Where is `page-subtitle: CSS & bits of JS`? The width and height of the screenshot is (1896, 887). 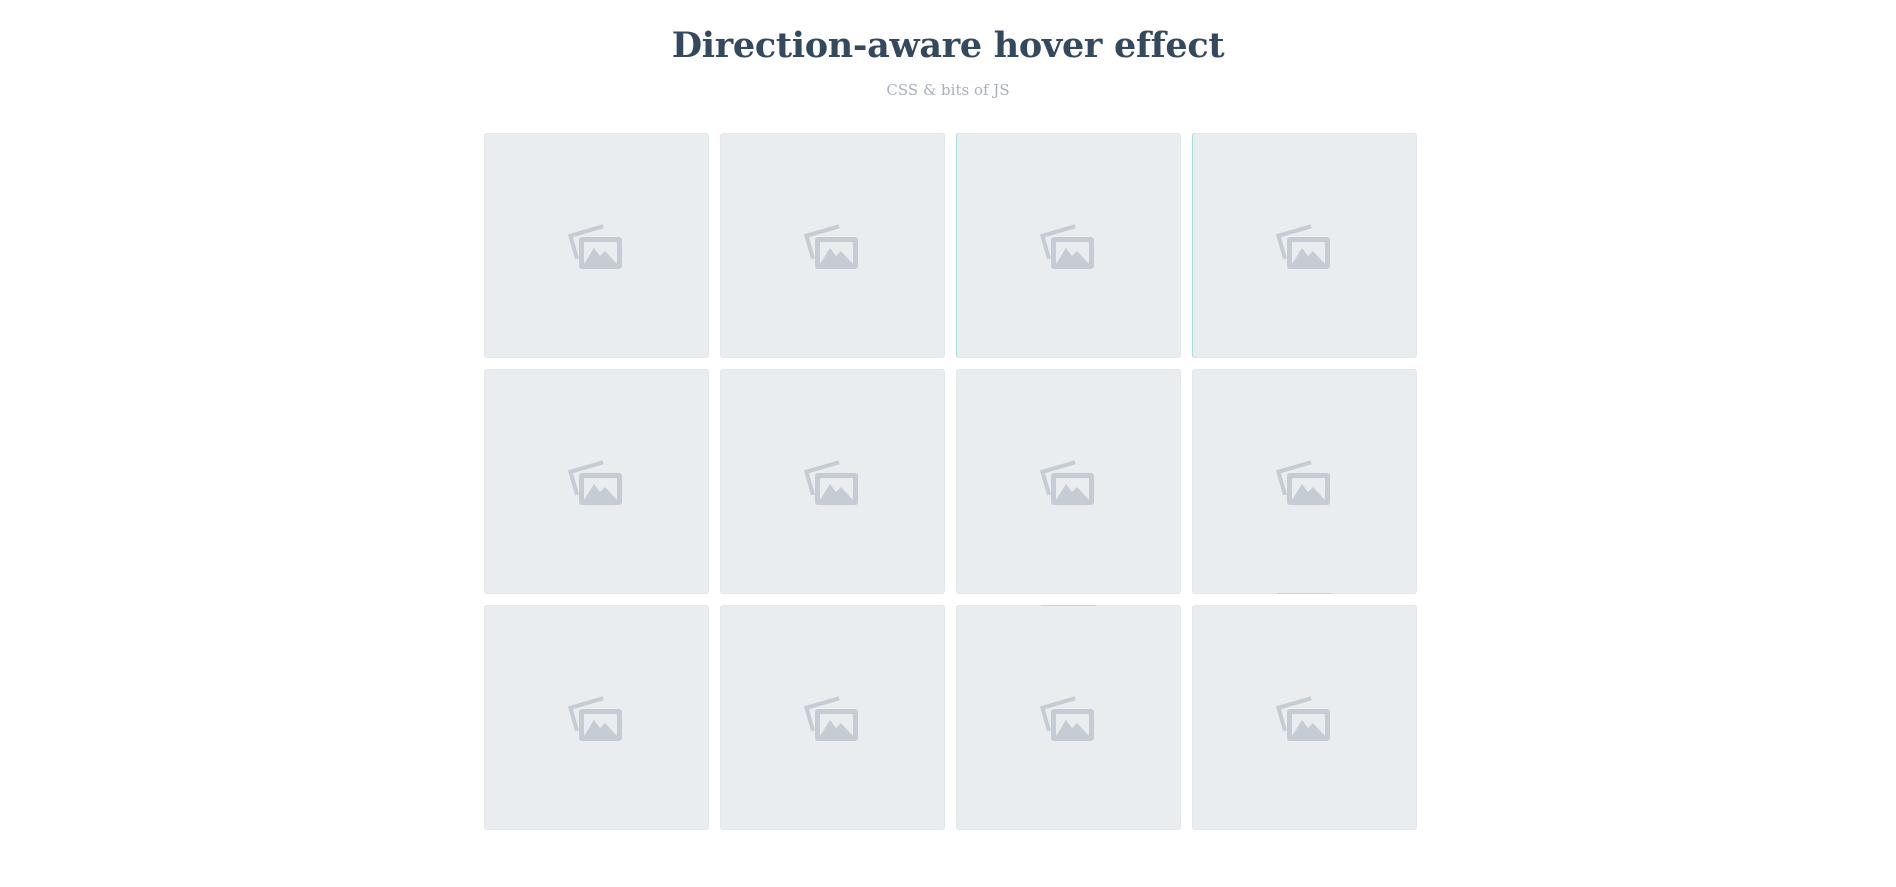
page-subtitle: CSS & bits of JS is located at coordinates (948, 90).